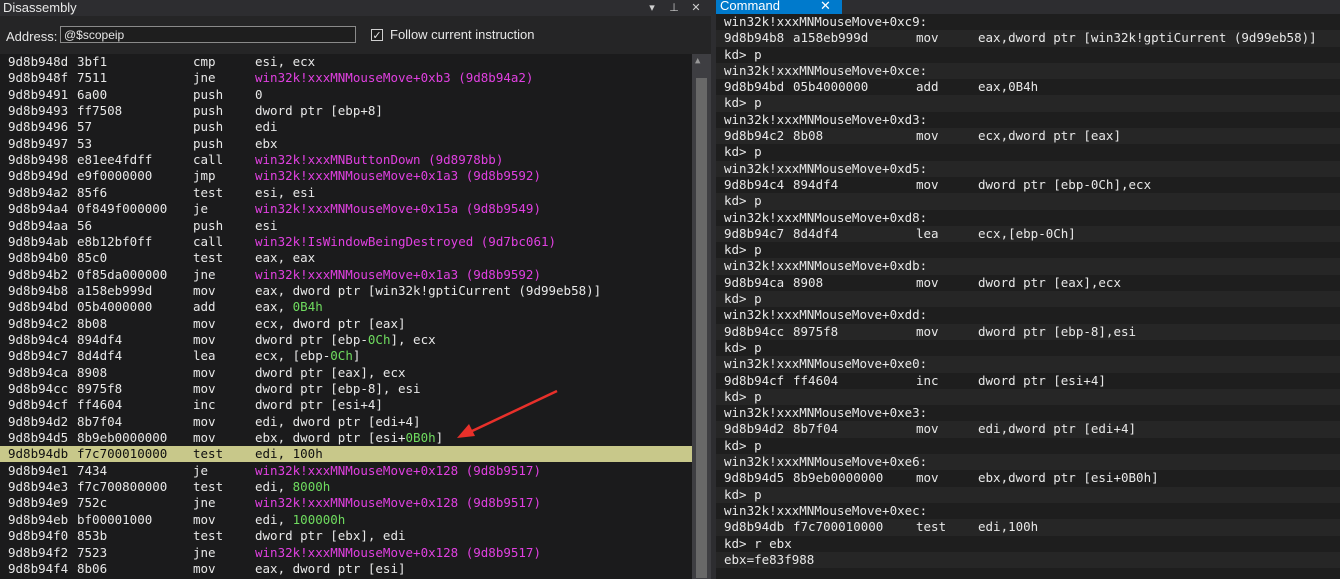 Image resolution: width=1340 pixels, height=579 pixels. What do you see at coordinates (204, 176) in the screenshot?
I see `disasm-mnemonic: jmp` at bounding box center [204, 176].